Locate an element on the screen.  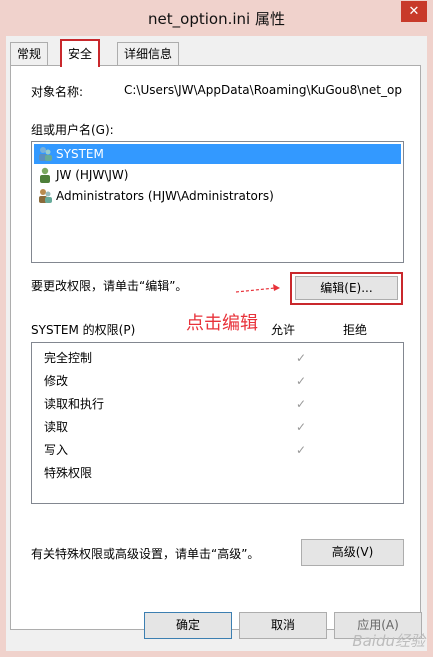
permission-row: 特殊权限 is located at coordinates (68, 473).